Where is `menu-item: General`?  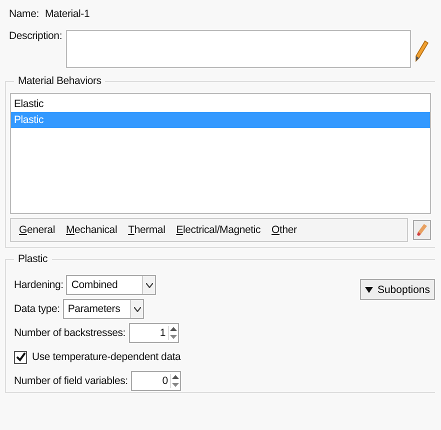
menu-item: General is located at coordinates (37, 230).